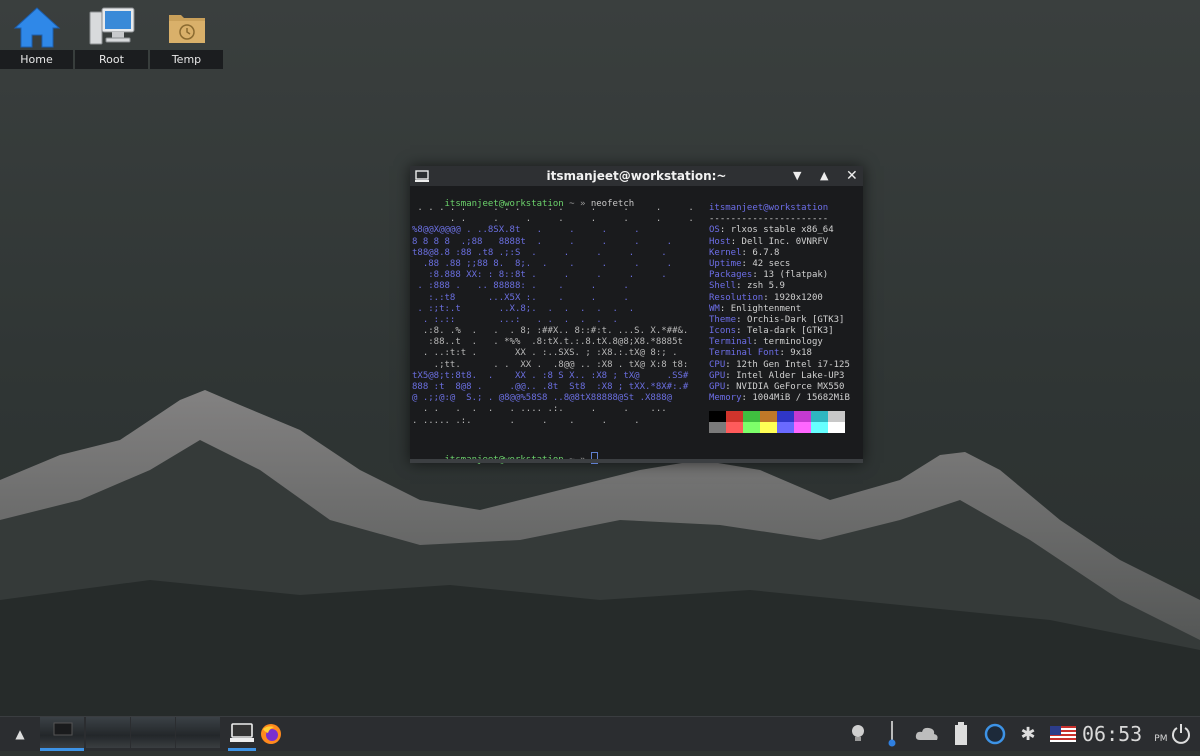 This screenshot has width=1200, height=756. Describe the element at coordinates (271, 734) in the screenshot. I see `taskbar-firefox` at that location.